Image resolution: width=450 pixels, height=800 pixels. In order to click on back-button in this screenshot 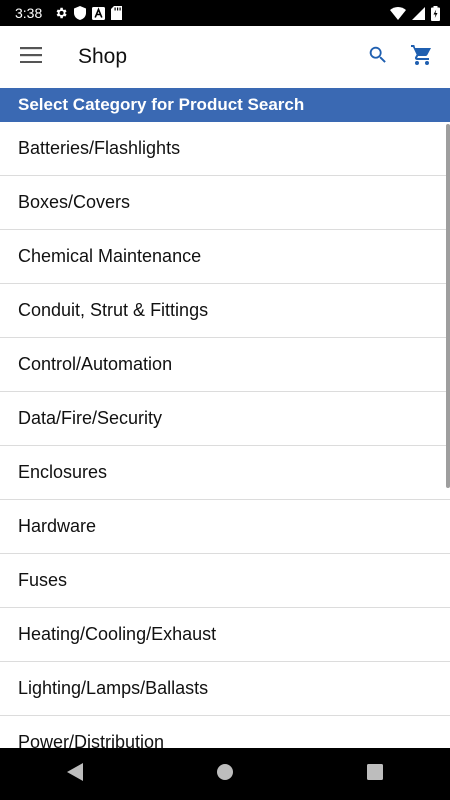, I will do `click(75, 774)`.